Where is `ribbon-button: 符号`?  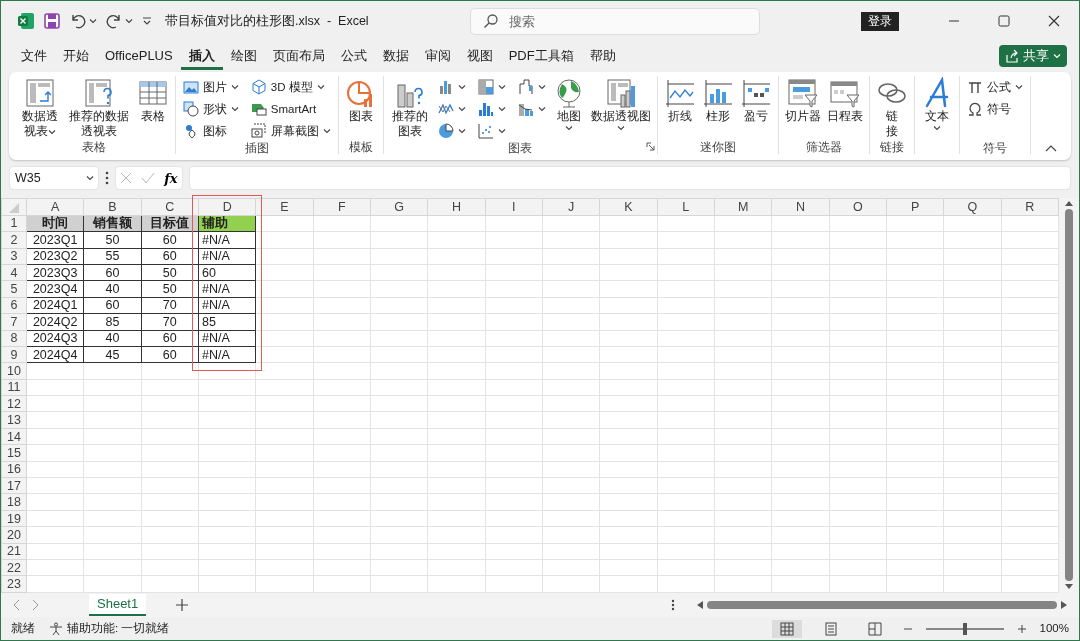
ribbon-button: 符号 is located at coordinates (995, 109).